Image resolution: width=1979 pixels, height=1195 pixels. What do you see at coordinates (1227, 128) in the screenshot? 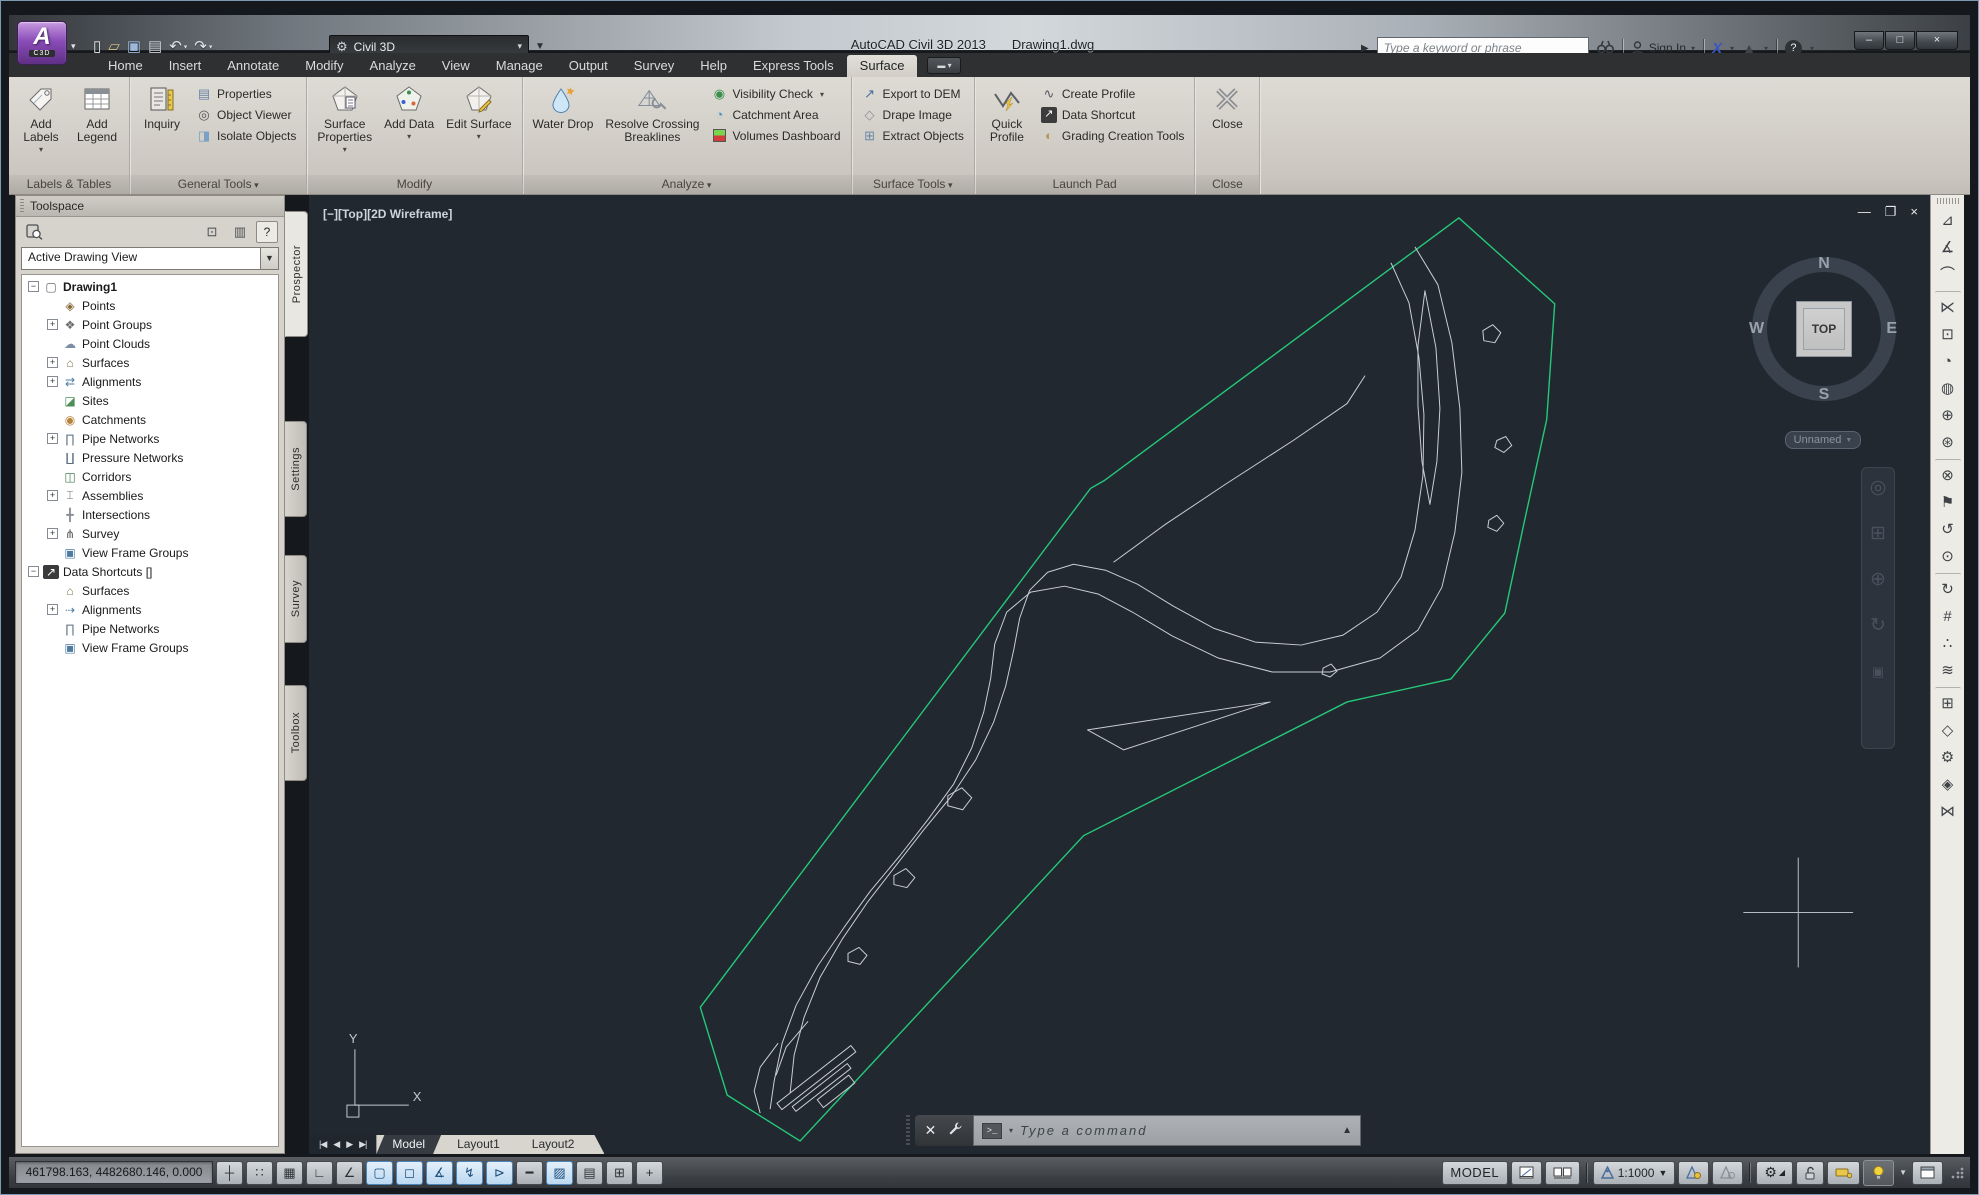
I see `close-surface-tab-button: Close` at bounding box center [1227, 128].